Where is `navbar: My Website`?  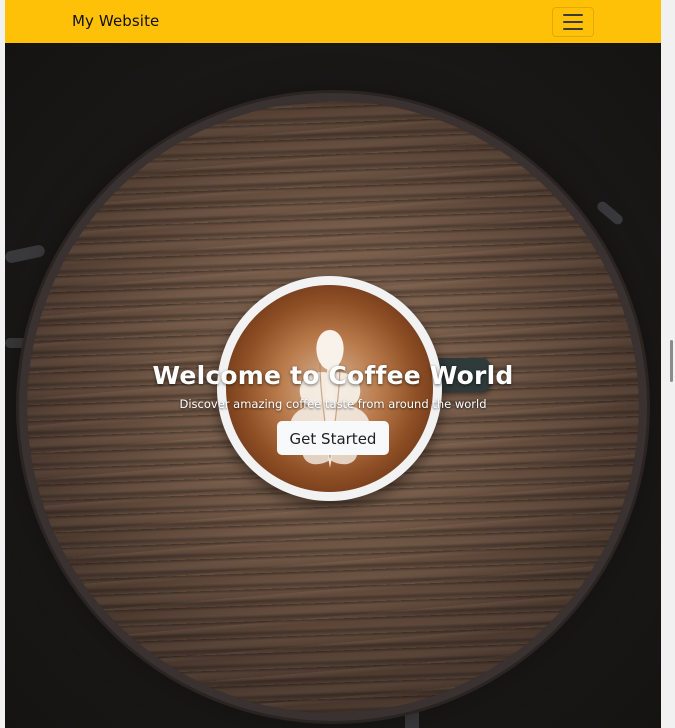 navbar: My Website is located at coordinates (333, 21).